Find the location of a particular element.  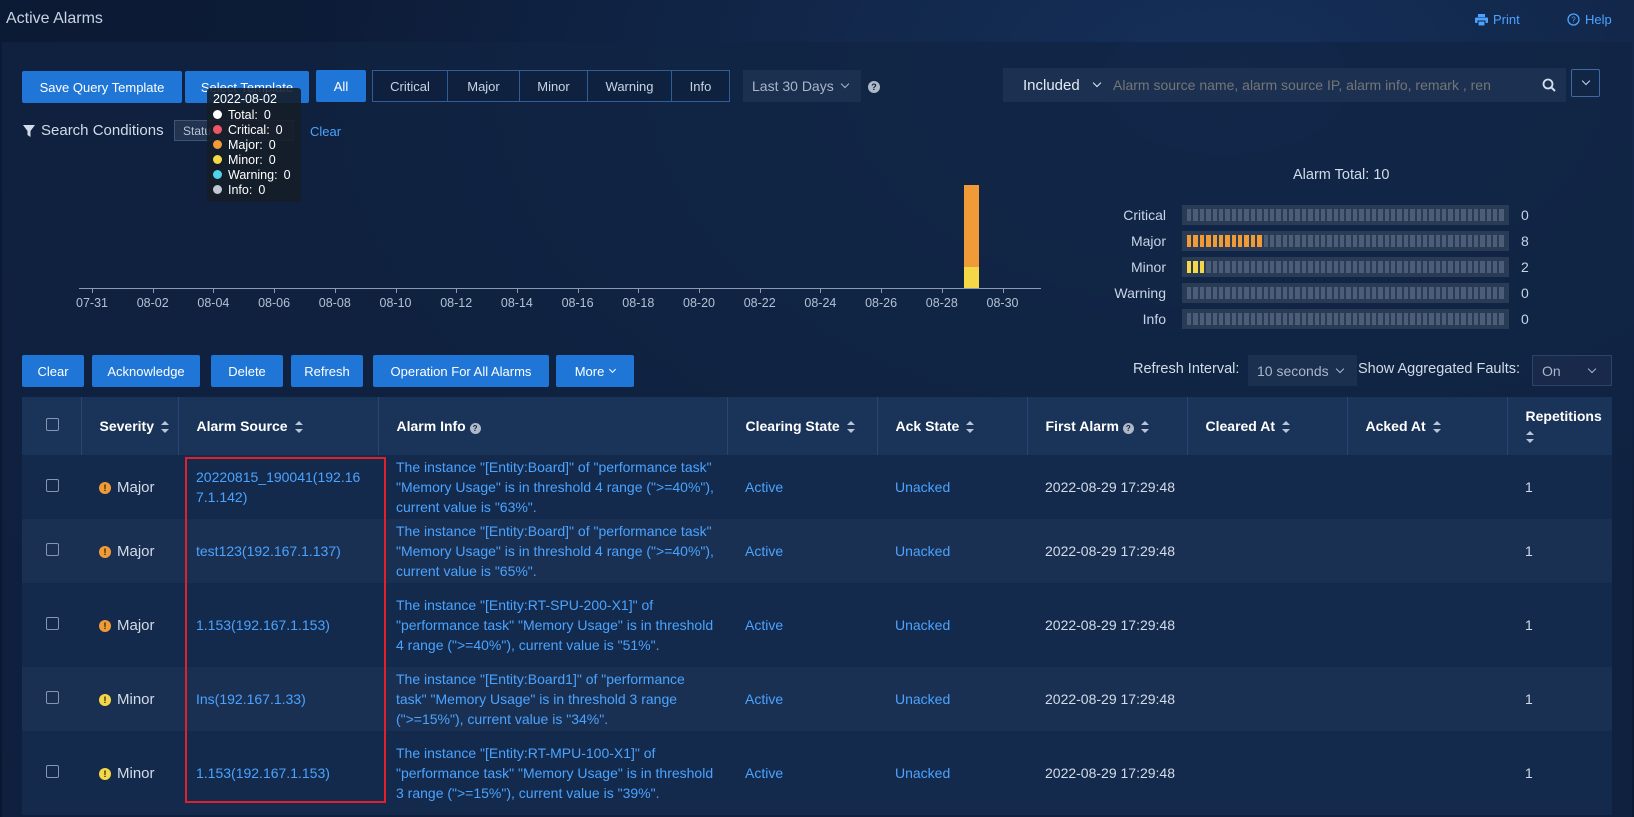

expand-search-button is located at coordinates (1585, 83).